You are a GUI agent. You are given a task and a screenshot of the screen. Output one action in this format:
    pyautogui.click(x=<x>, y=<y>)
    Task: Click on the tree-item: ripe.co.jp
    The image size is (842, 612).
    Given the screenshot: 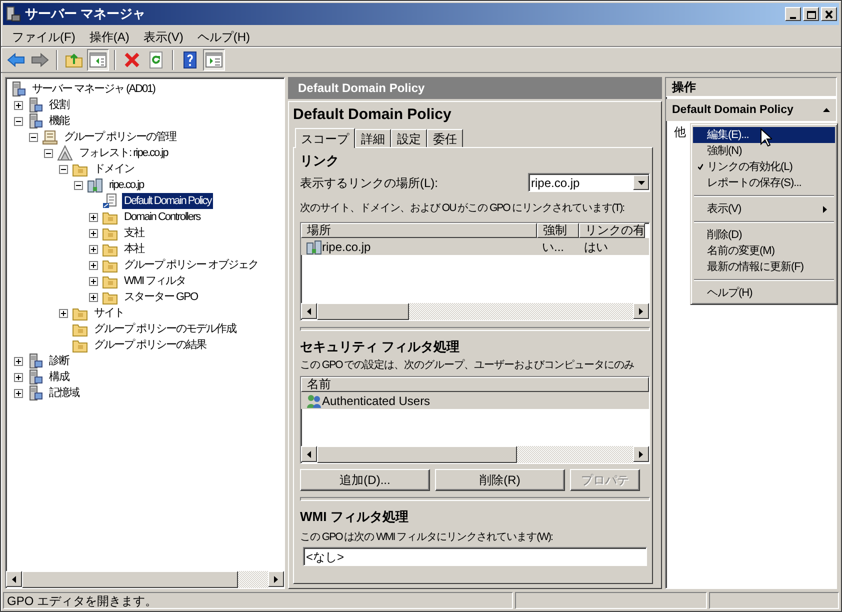 What is the action you would take?
    pyautogui.click(x=126, y=185)
    